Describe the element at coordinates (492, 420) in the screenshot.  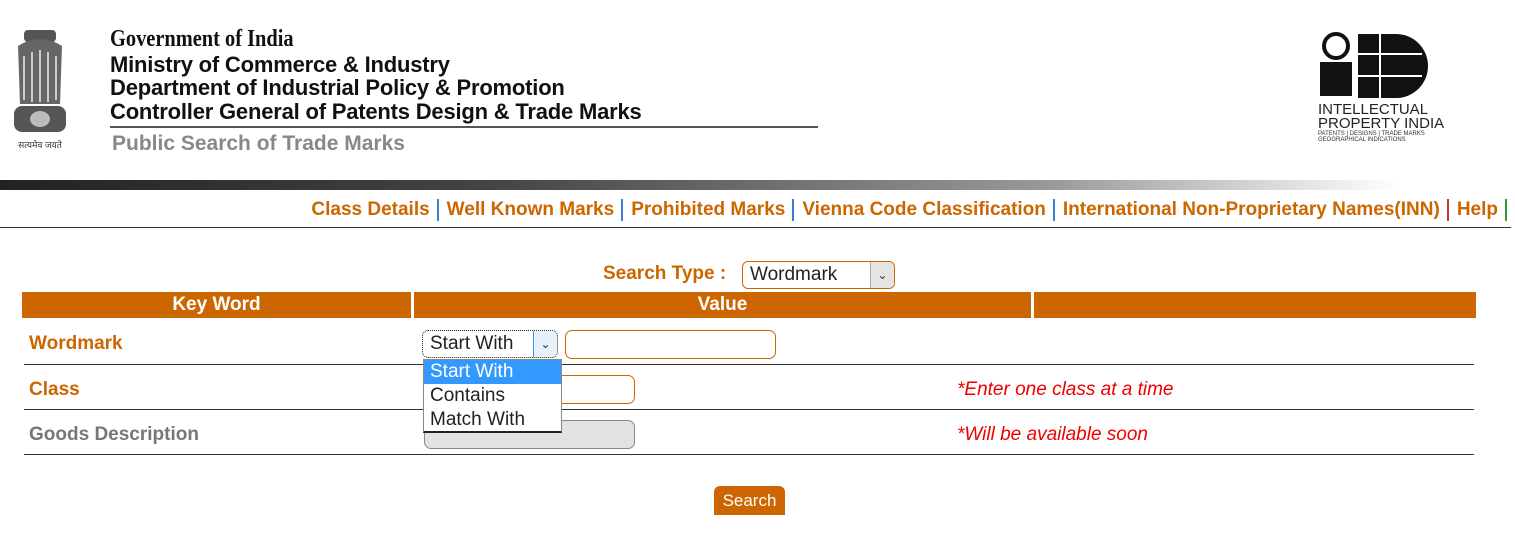
I see `option-match-with: Match With` at that location.